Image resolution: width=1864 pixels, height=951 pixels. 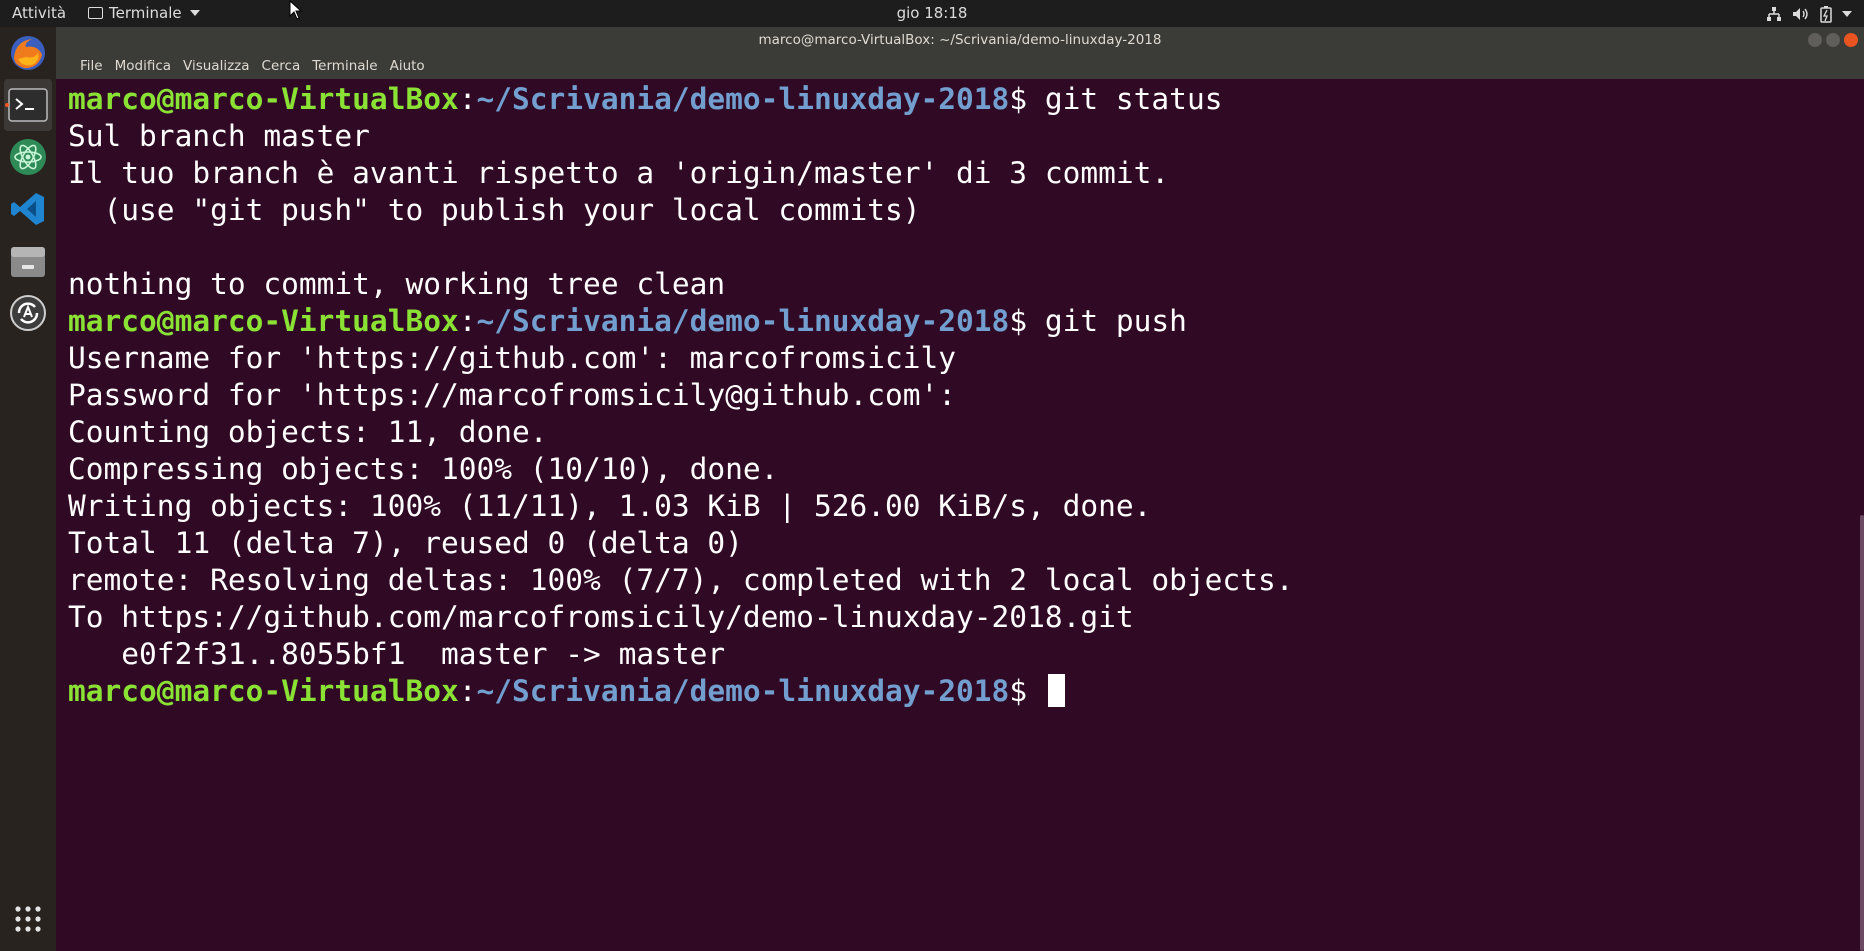 What do you see at coordinates (219, 136) in the screenshot?
I see `output-line: Sul branch master` at bounding box center [219, 136].